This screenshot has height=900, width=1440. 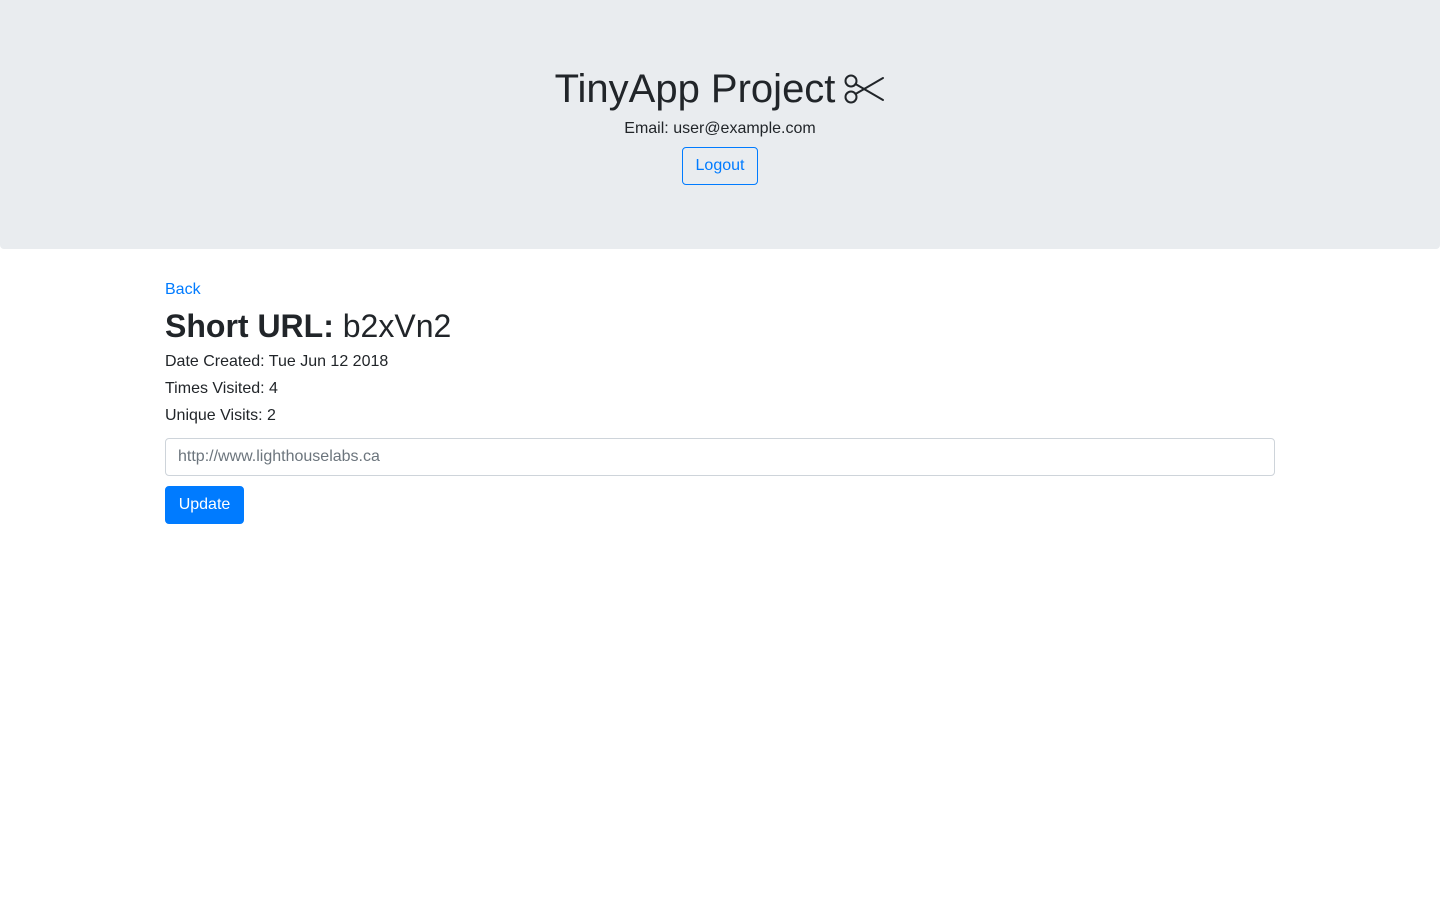 I want to click on unique-visits: Unique Visits: 2, so click(x=220, y=415).